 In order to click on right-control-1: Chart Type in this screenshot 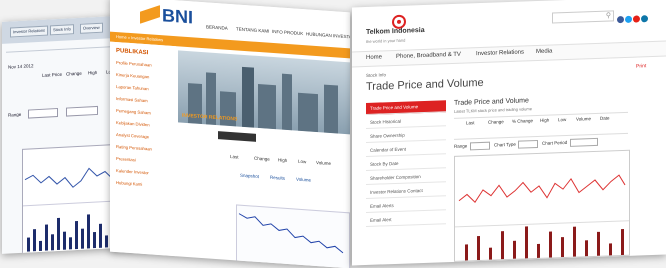, I will do `click(505, 144)`.